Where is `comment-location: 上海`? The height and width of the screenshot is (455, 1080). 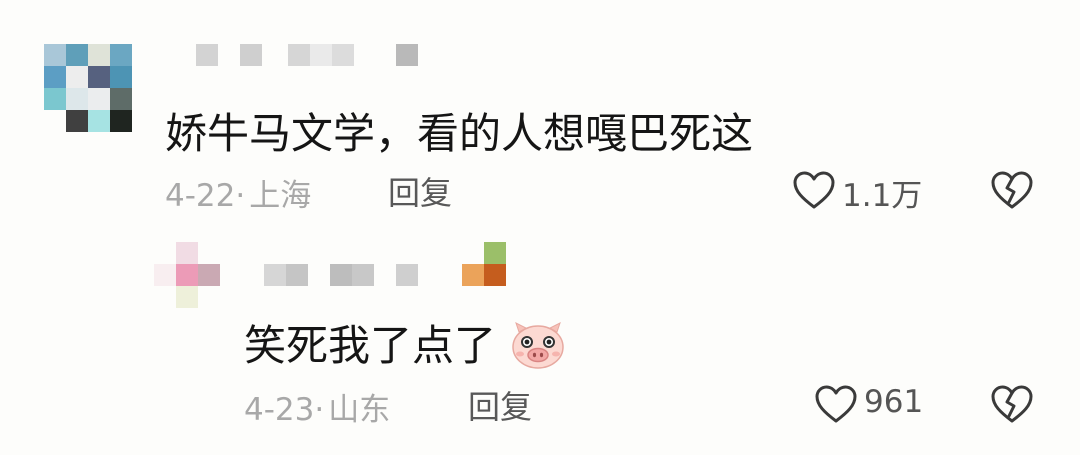
comment-location: 上海 is located at coordinates (280, 196).